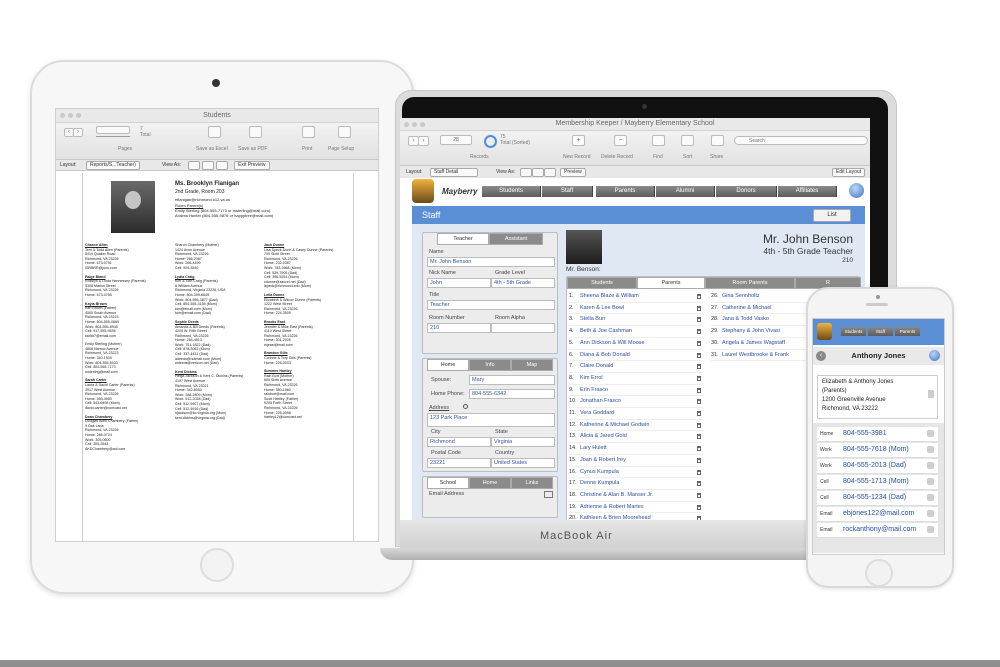  I want to click on country-field: United States, so click(523, 463).